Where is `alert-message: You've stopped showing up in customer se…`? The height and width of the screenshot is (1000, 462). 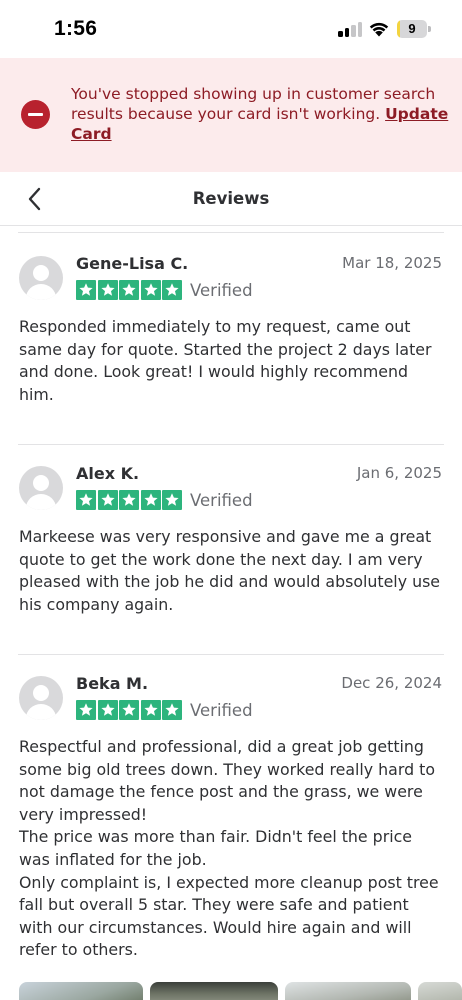
alert-message: You've stopped showing up in customer se… is located at coordinates (261, 114).